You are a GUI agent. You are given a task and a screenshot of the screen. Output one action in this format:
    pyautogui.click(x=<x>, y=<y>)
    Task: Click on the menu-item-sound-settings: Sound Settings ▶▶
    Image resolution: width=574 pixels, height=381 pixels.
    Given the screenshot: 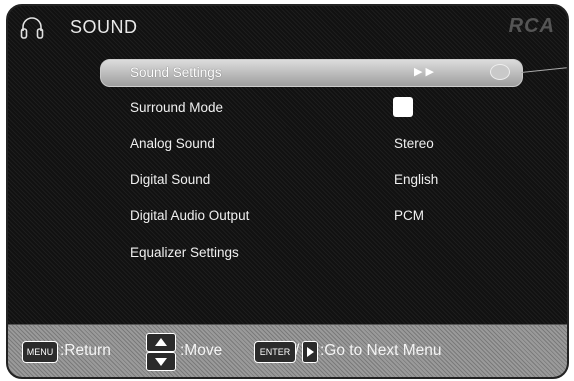 What is the action you would take?
    pyautogui.click(x=287, y=73)
    